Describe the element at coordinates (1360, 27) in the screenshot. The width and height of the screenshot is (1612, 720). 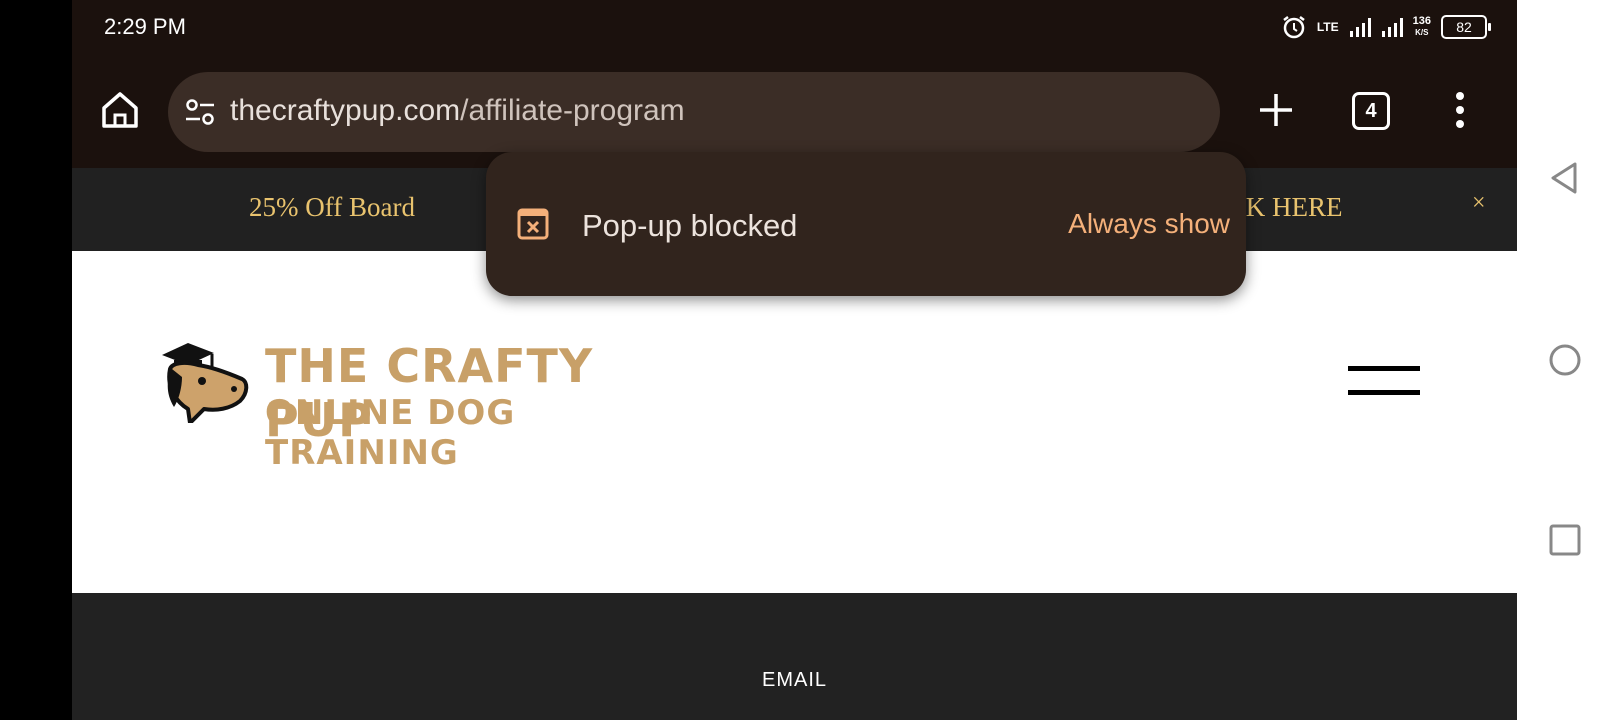
I see `signal-icon` at that location.